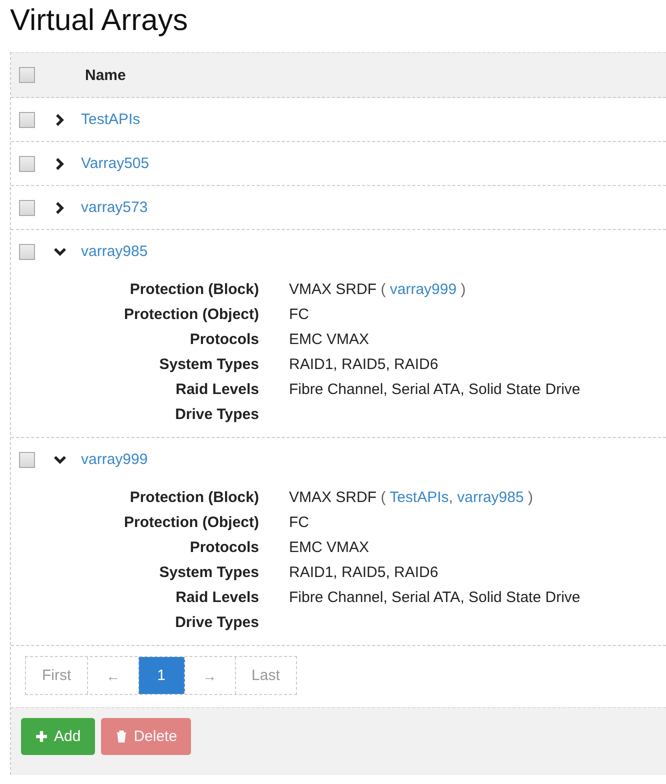  I want to click on add-button: Add, so click(58, 736).